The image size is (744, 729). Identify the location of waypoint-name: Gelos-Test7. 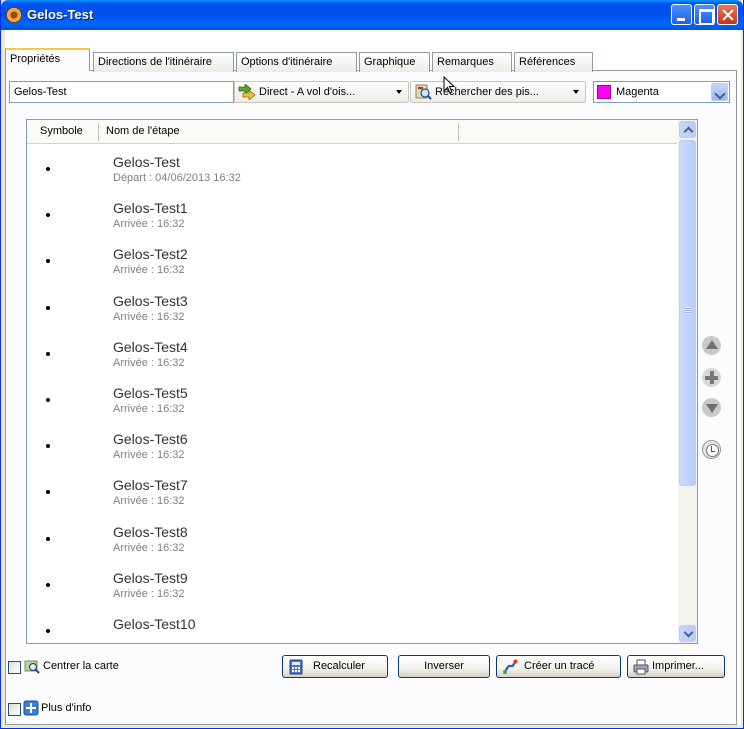
(150, 485).